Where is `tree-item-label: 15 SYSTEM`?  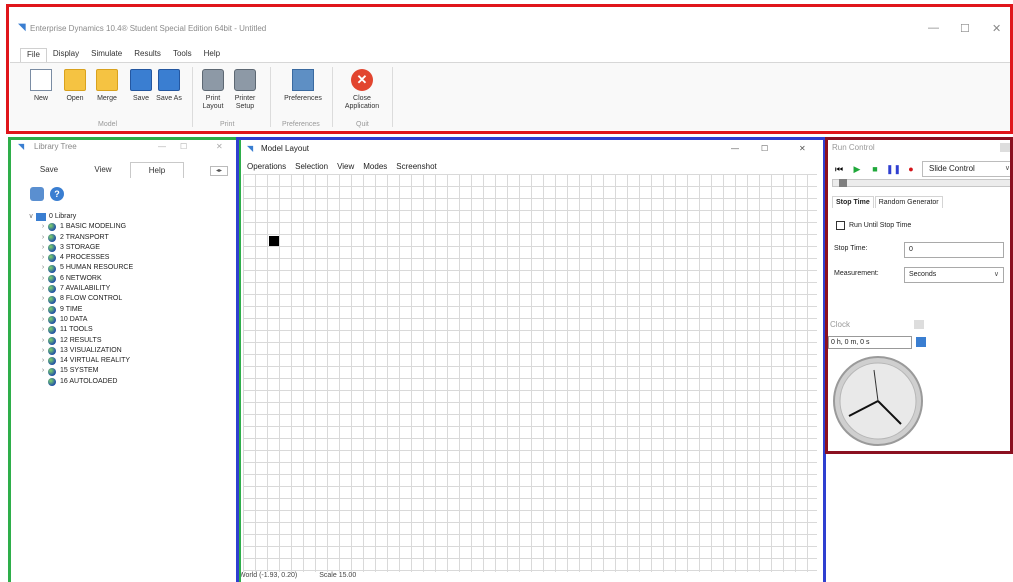
tree-item-label: 15 SYSTEM is located at coordinates (79, 371).